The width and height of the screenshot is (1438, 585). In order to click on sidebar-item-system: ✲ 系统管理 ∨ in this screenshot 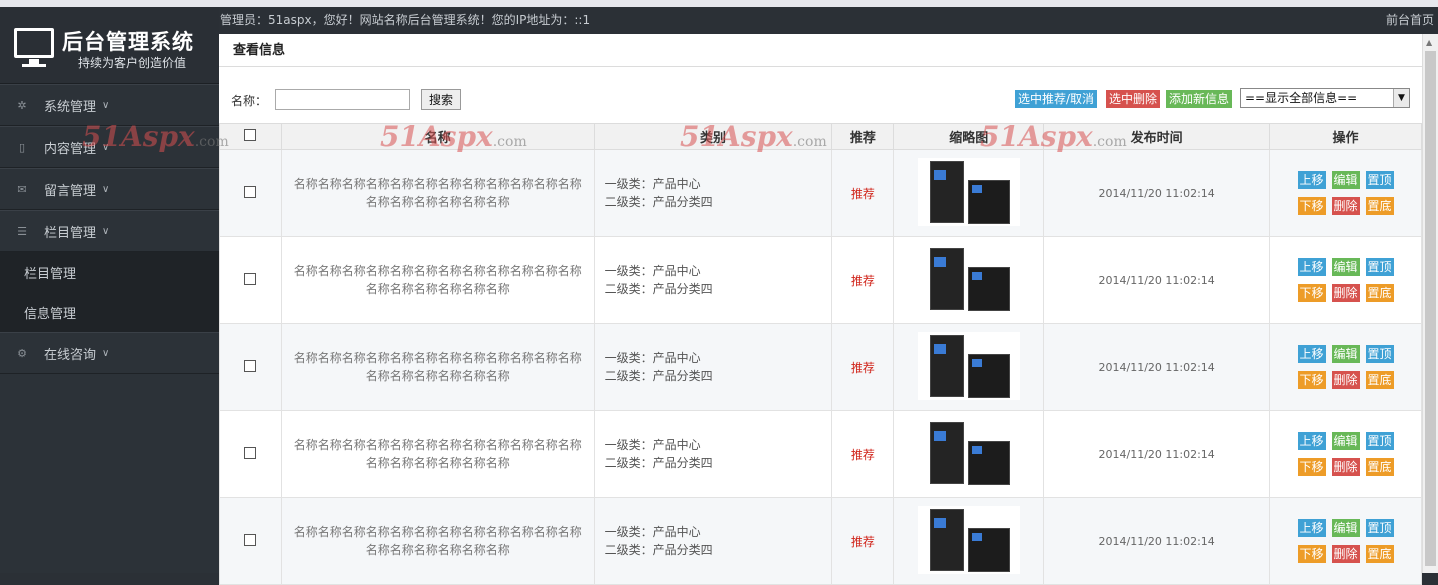, I will do `click(109, 105)`.